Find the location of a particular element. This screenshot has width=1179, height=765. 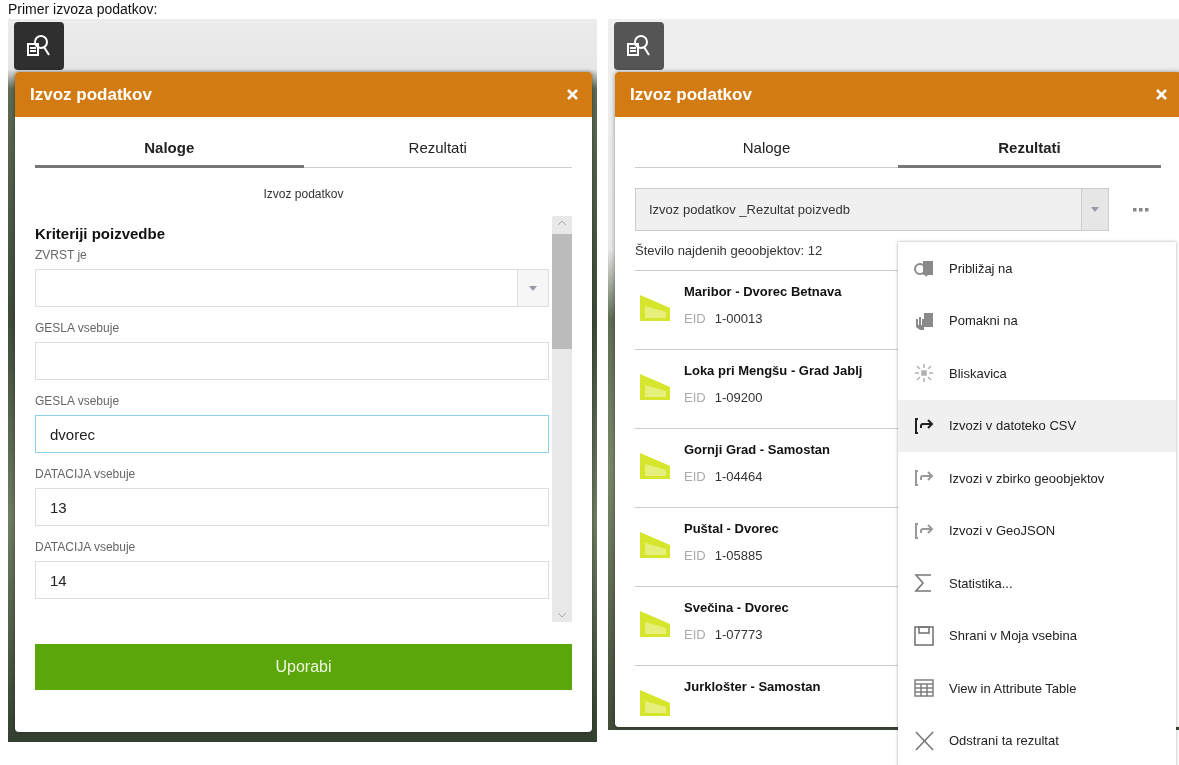

result-count: Število najdenih geoobjektov: 12 is located at coordinates (729, 250).